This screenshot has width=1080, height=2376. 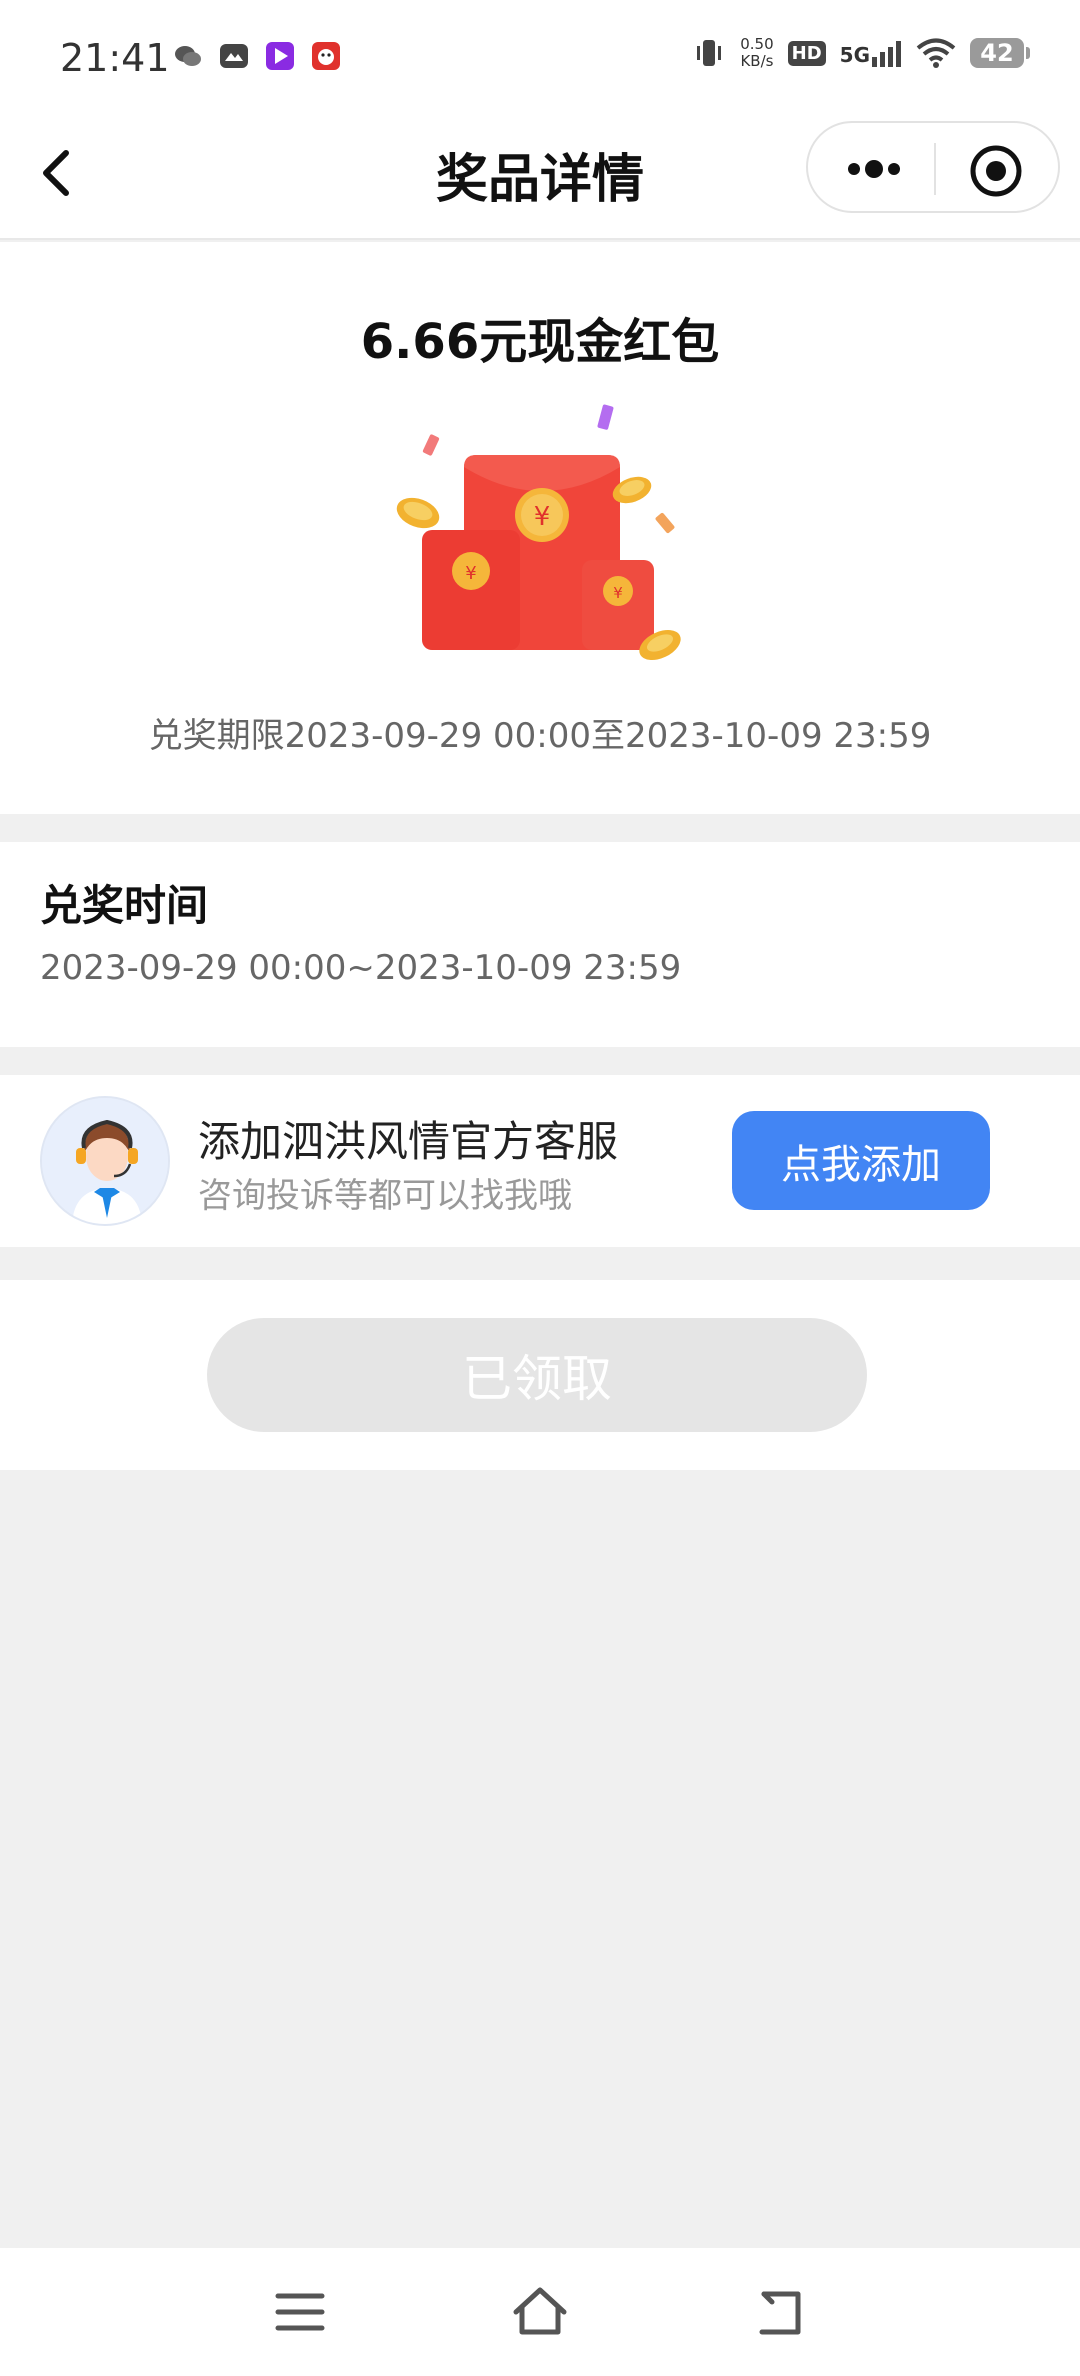 I want to click on redeem-time-label: 兑奖时间, so click(x=124, y=905).